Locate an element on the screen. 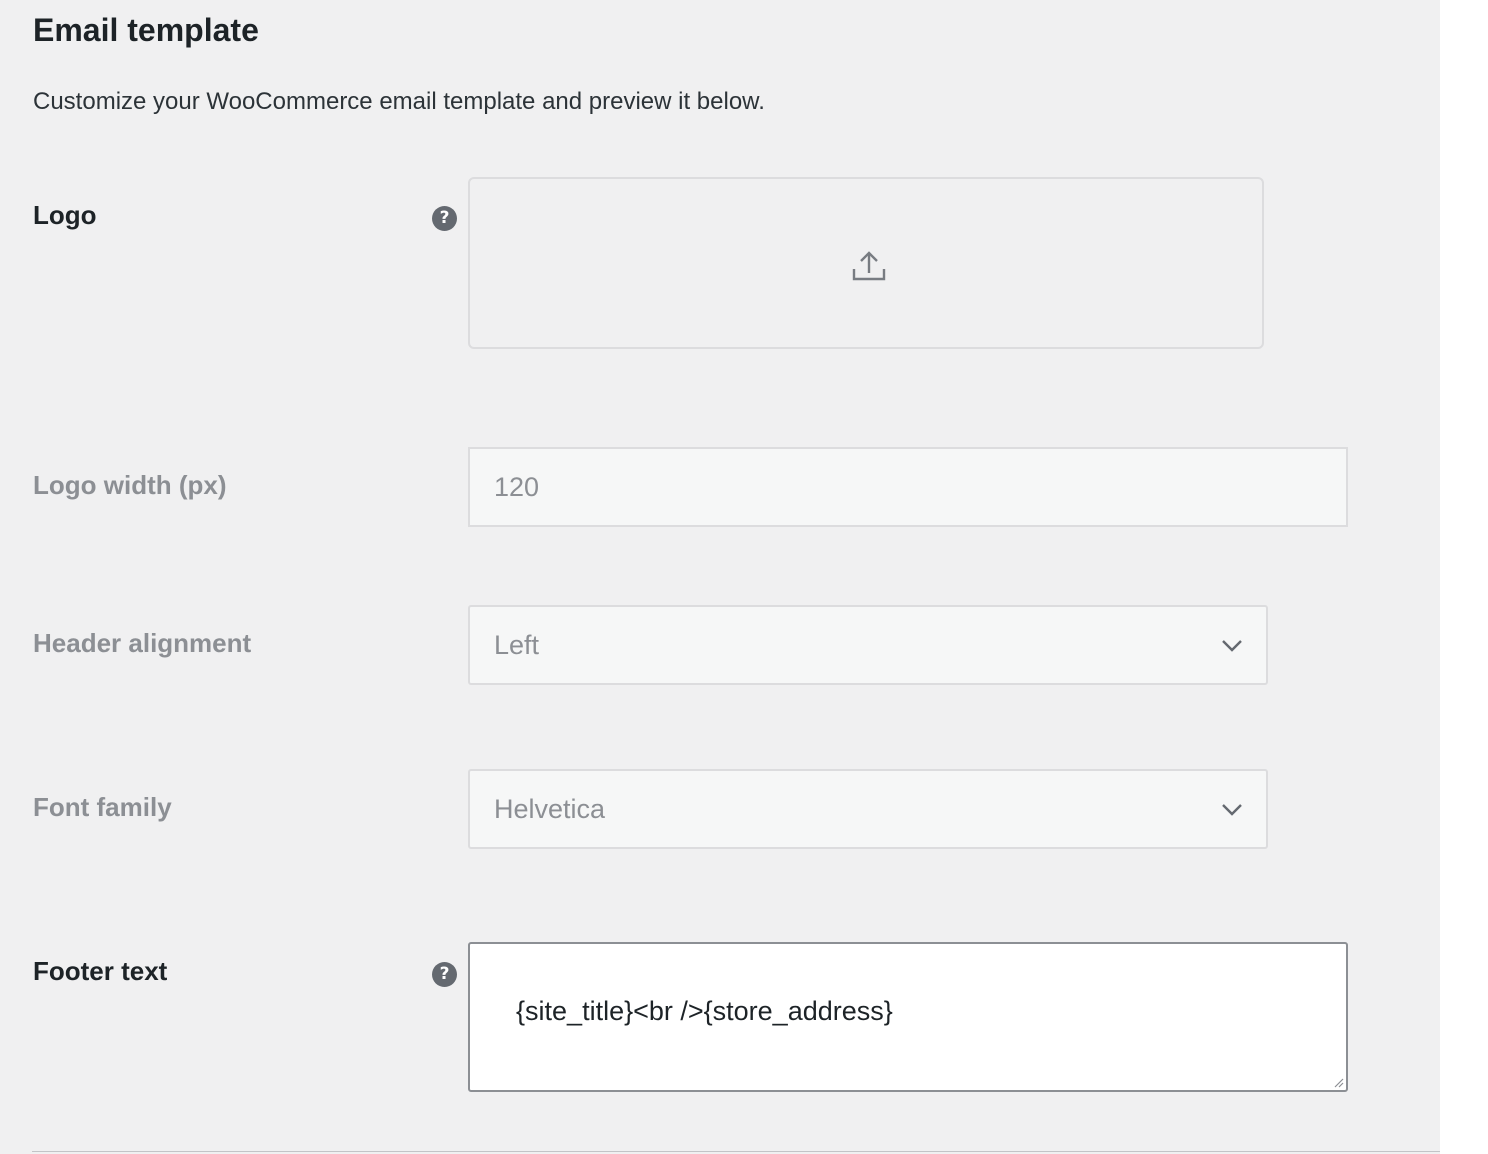 This screenshot has height=1154, width=1488. resize-handle-icon is located at coordinates (1338, 1082).